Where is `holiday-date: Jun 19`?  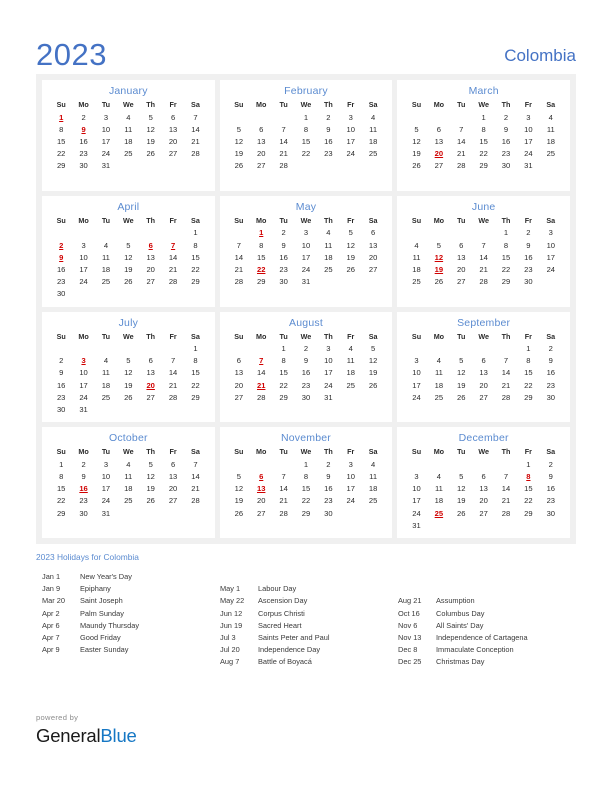
holiday-date: Jun 19 is located at coordinates (231, 625).